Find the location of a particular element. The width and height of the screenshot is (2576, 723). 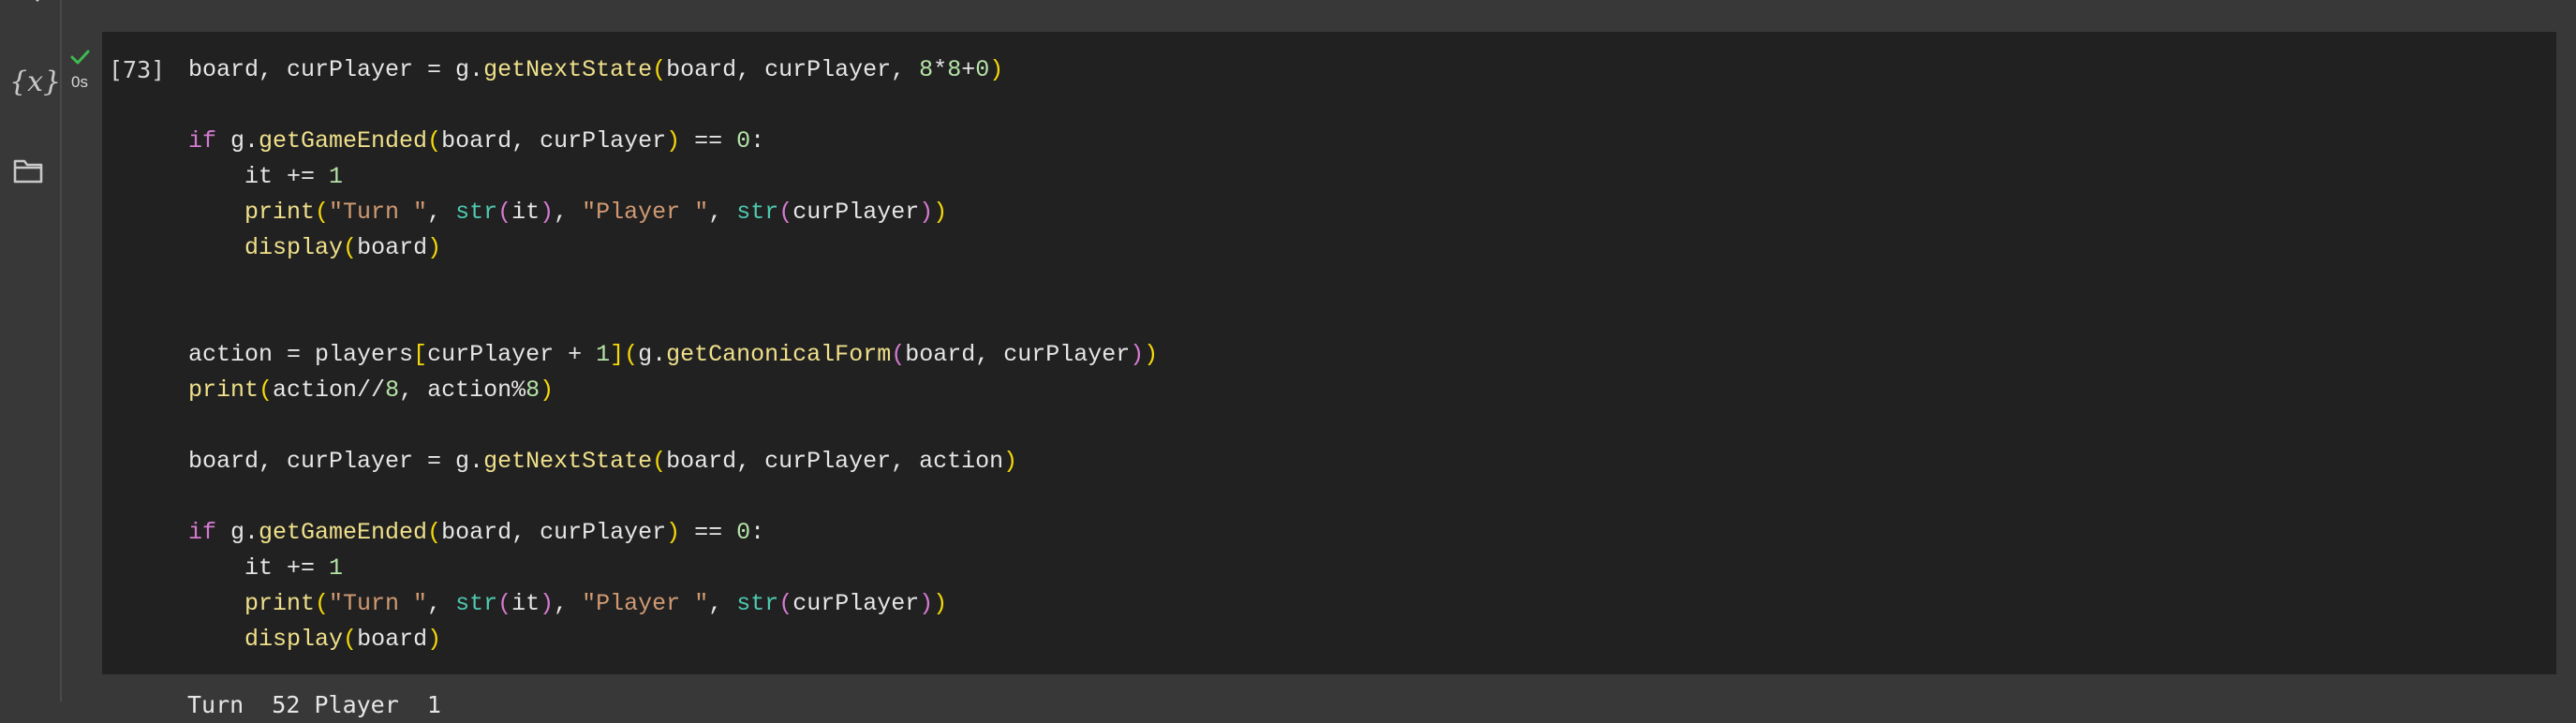

code-token: action = players is located at coordinates (301, 354).